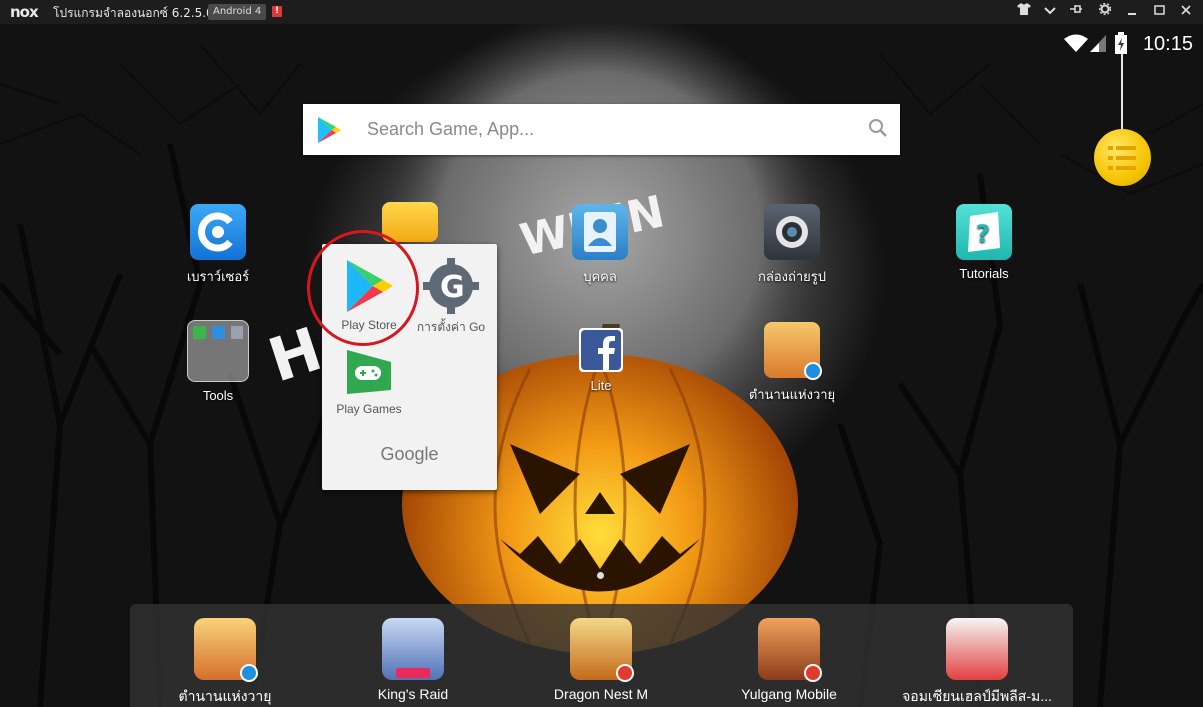 This screenshot has height=707, width=1203. I want to click on gear-icon, so click(1105, 11).